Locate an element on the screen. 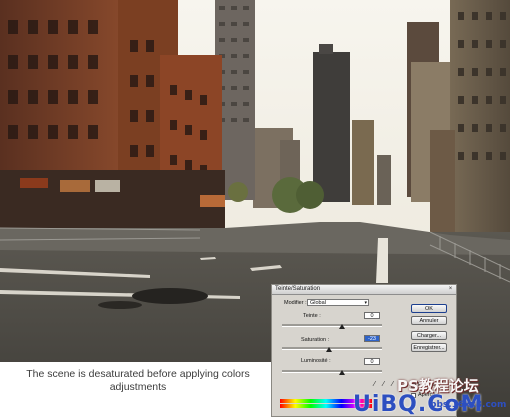  ok-button: OK is located at coordinates (429, 308).